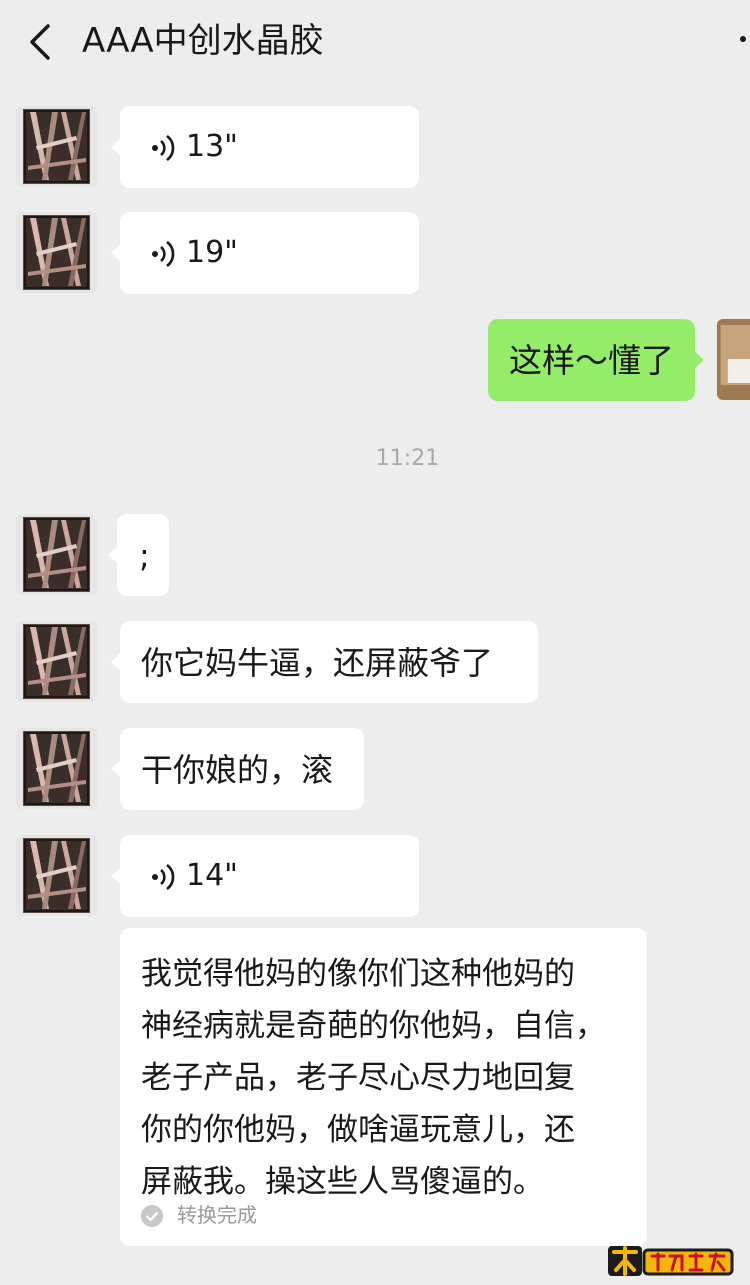 The width and height of the screenshot is (750, 1285). I want to click on voice-duration: 14", so click(212, 875).